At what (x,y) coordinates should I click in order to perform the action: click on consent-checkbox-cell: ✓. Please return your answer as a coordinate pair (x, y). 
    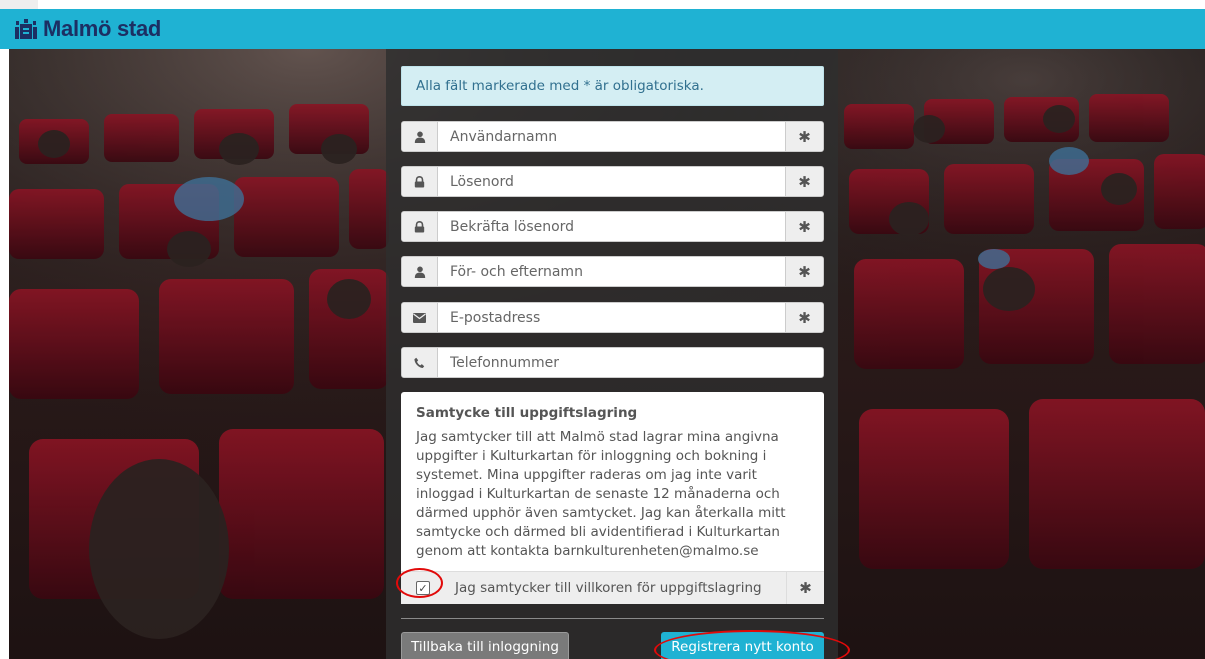
    Looking at the image, I should click on (423, 588).